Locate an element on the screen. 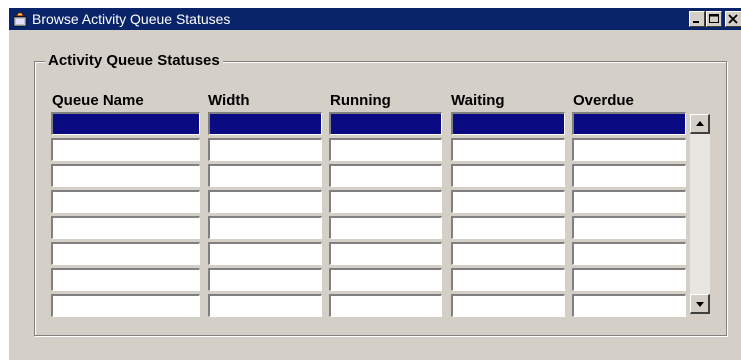 This screenshot has height=360, width=741. group-title: Activity Queue Statuses is located at coordinates (134, 61).